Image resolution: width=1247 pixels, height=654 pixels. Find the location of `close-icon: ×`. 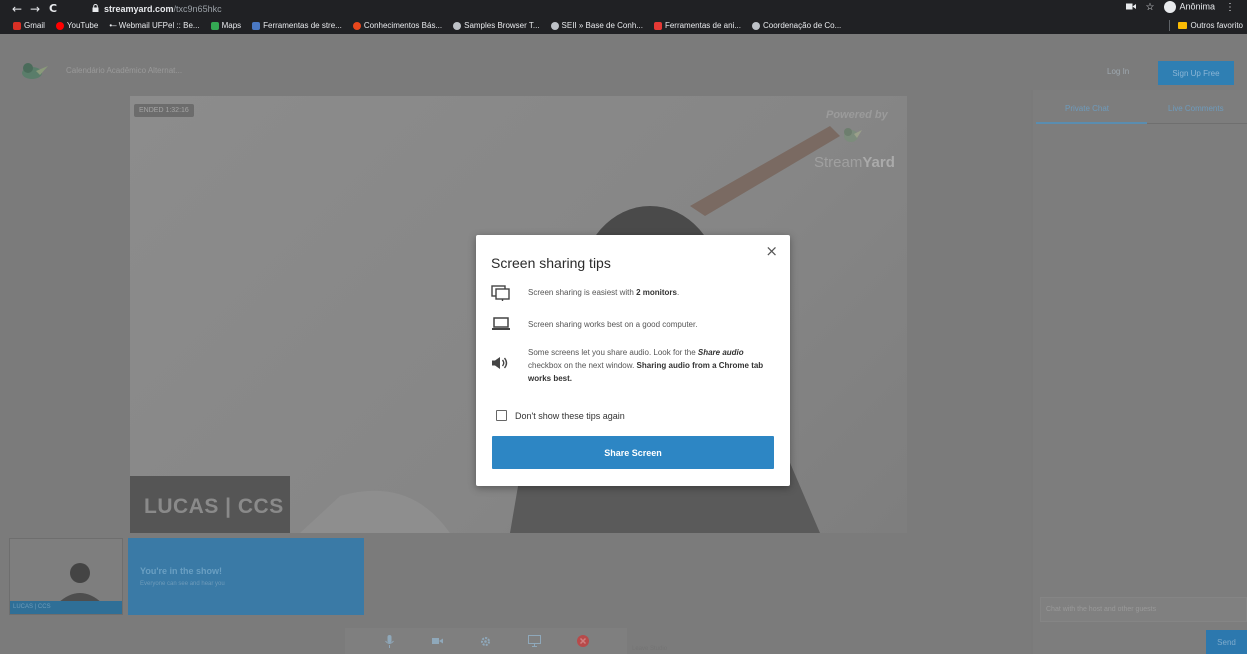

close-icon: × is located at coordinates (771, 251).